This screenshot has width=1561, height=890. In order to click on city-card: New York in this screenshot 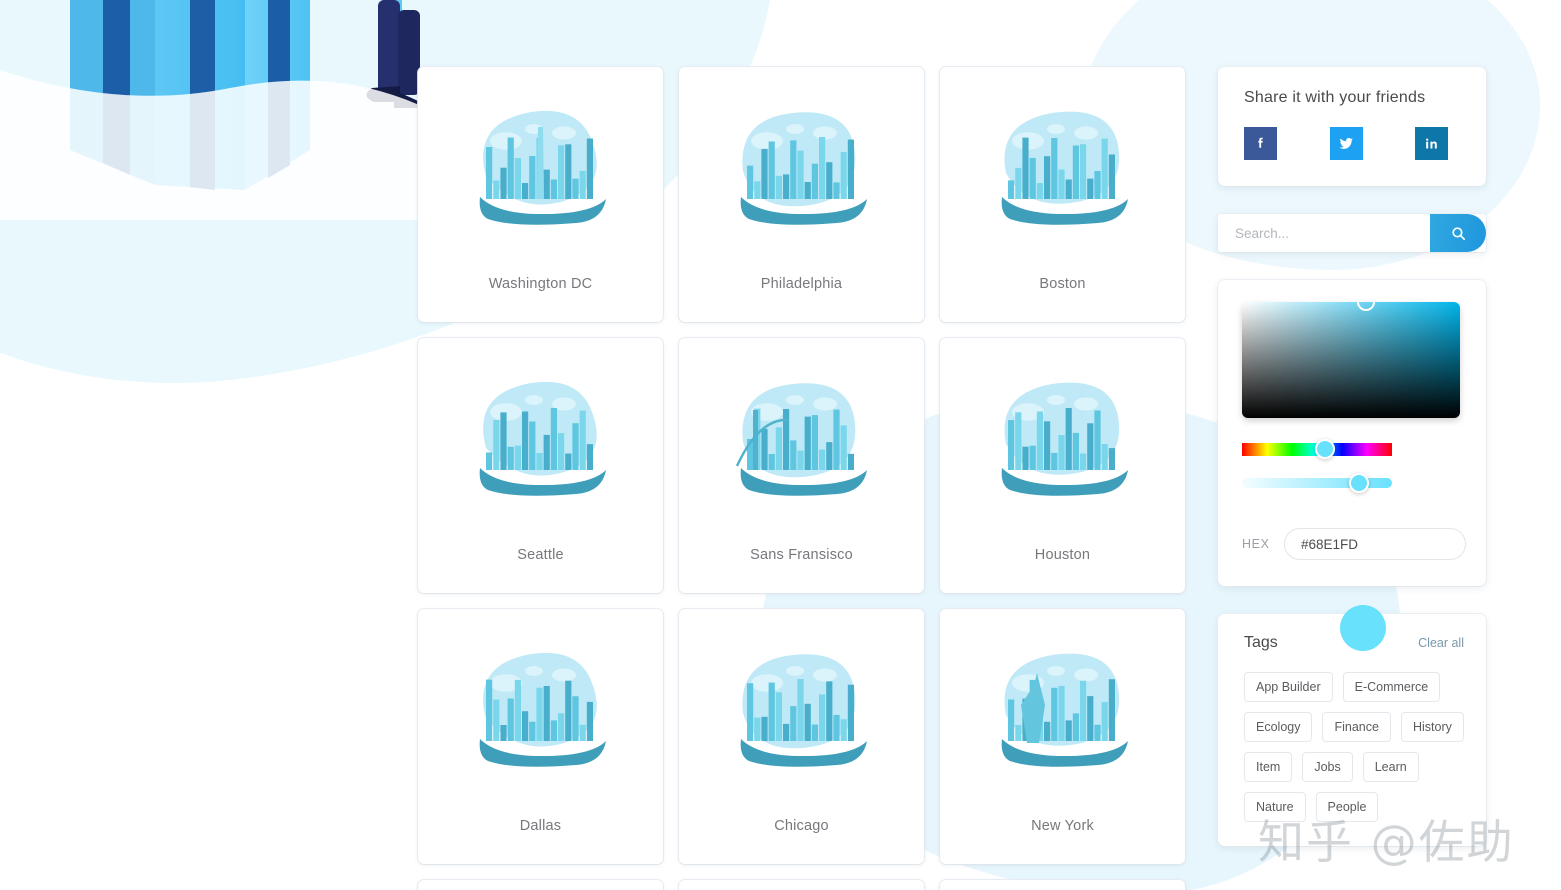, I will do `click(1062, 736)`.